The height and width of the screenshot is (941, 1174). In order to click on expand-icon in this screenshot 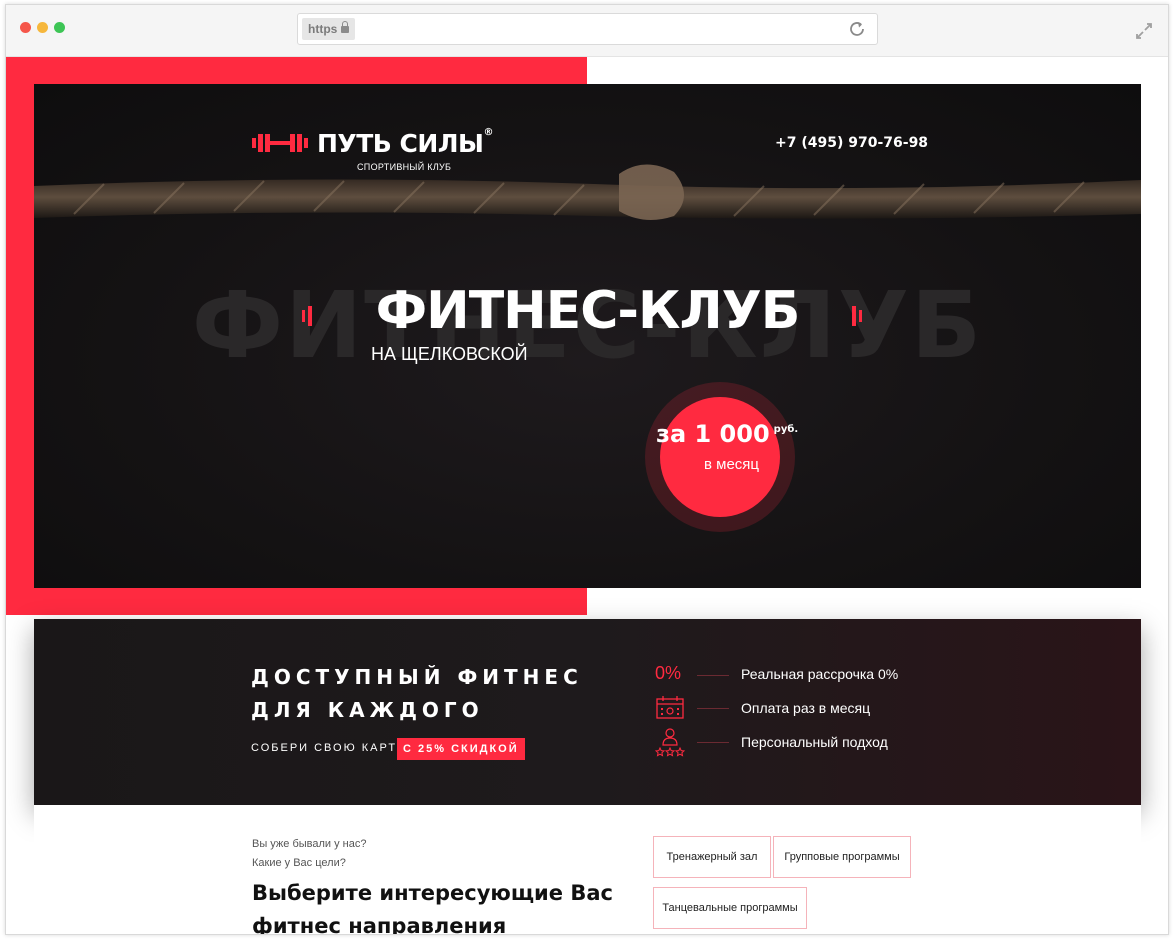, I will do `click(1144, 31)`.